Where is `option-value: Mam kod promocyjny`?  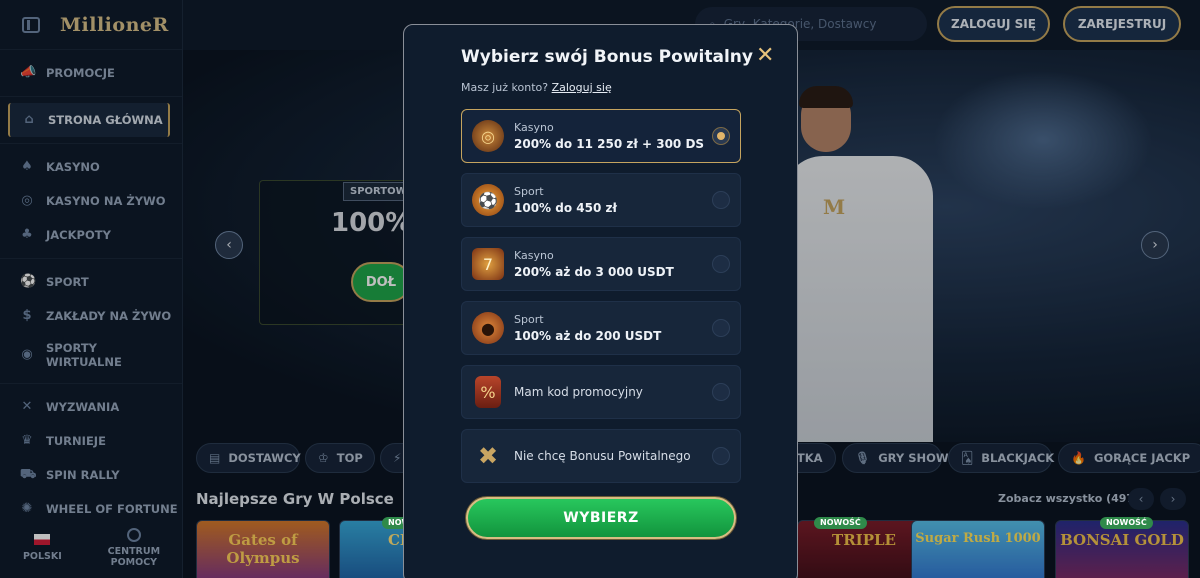
option-value: Mam kod promocyjny is located at coordinates (578, 392).